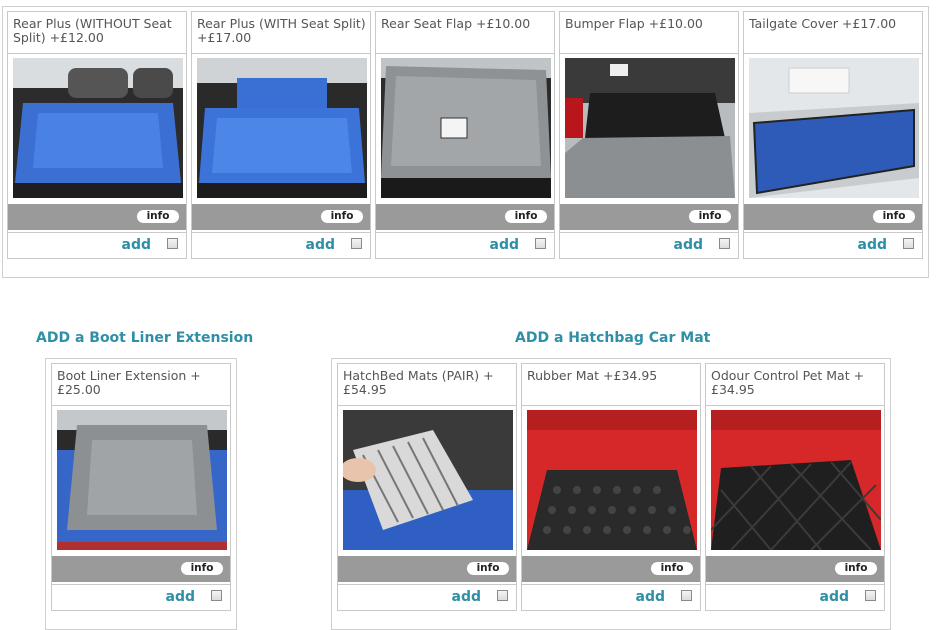 The image size is (938, 630). Describe the element at coordinates (428, 480) in the screenshot. I see `hatchbed-mat-image` at that location.